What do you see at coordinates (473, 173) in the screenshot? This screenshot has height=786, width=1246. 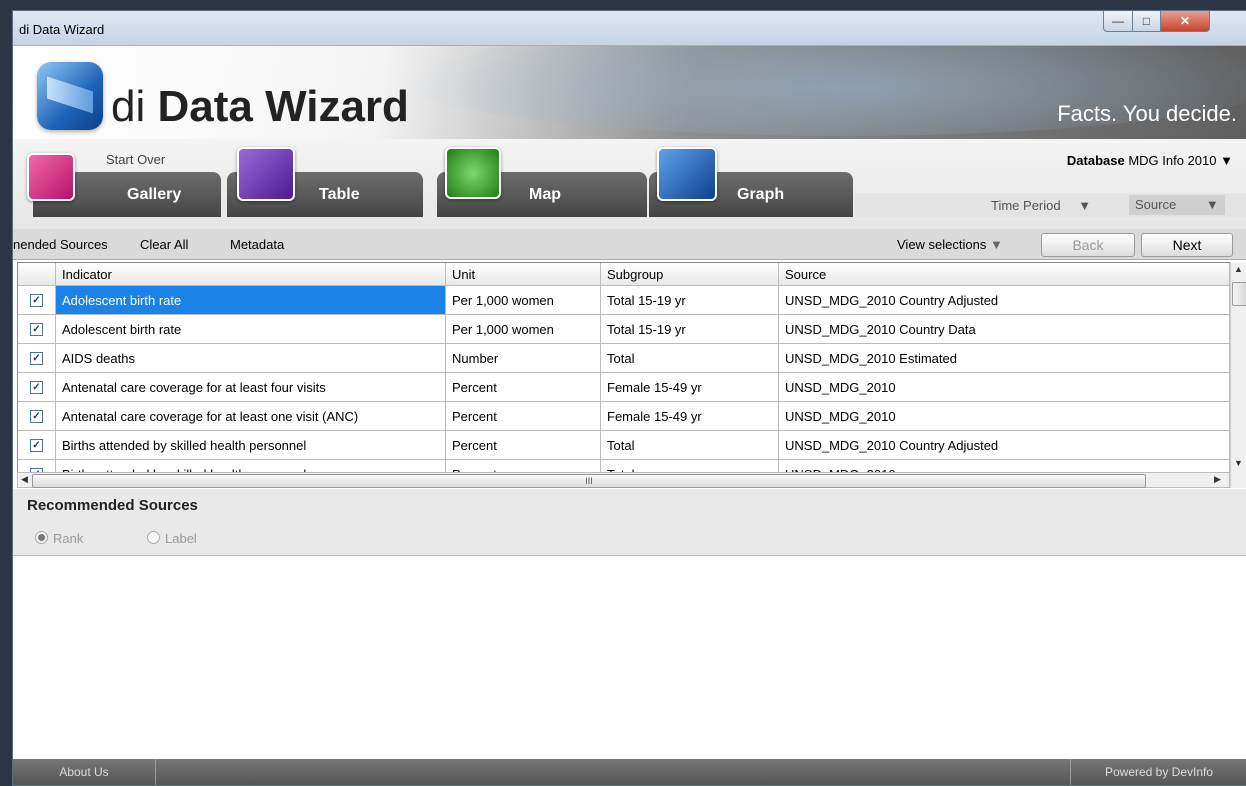 I see `globe-icon` at bounding box center [473, 173].